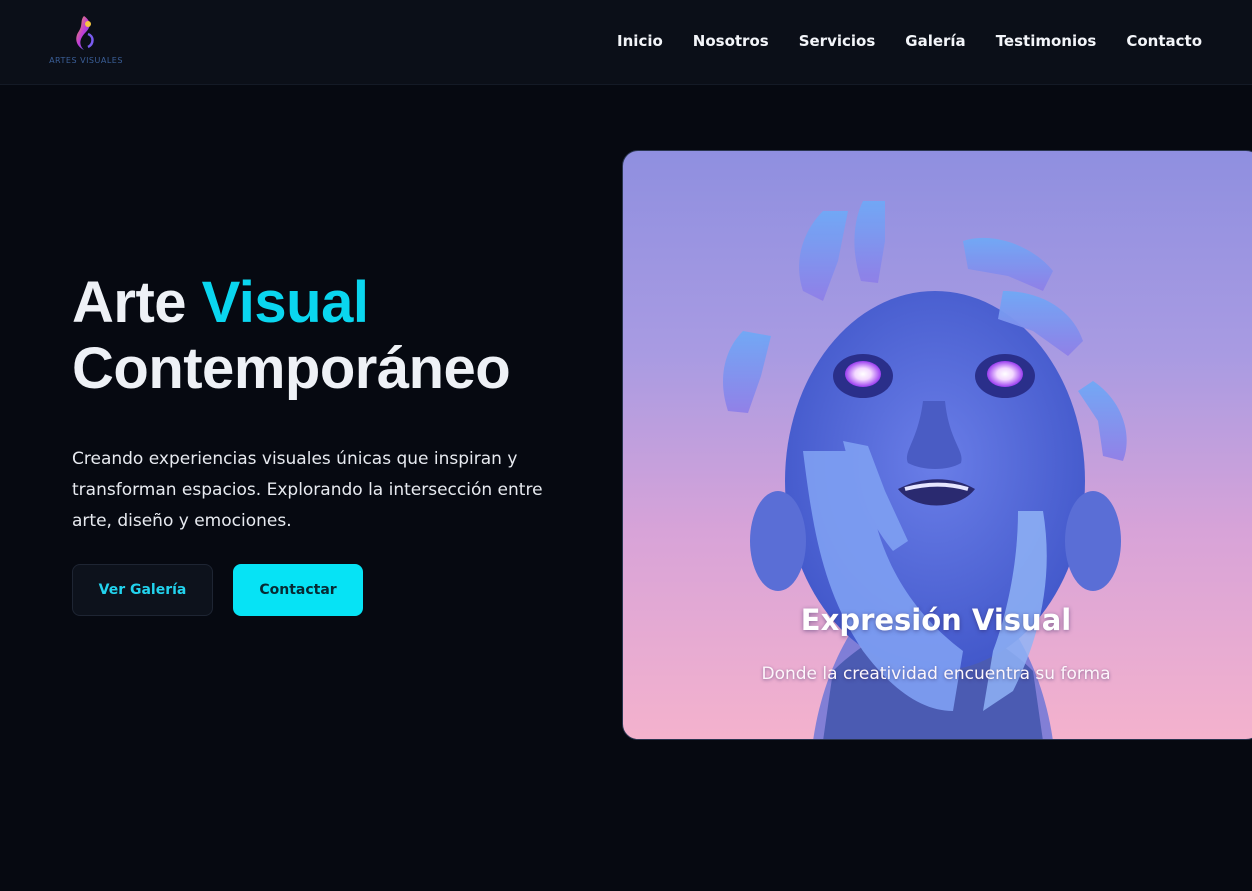  I want to click on view-gallery-button: Ver Galería, so click(142, 590).